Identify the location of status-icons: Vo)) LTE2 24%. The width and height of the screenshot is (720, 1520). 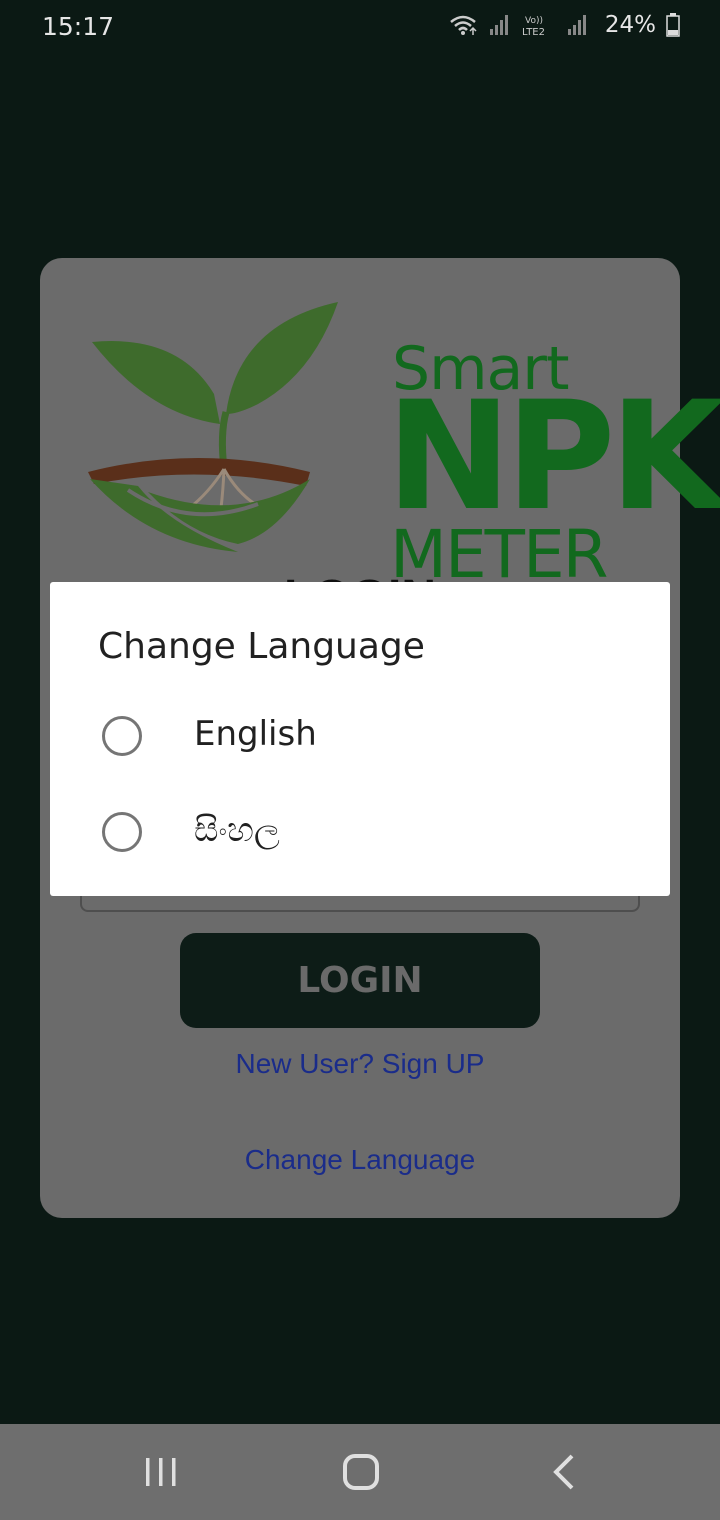
(564, 25).